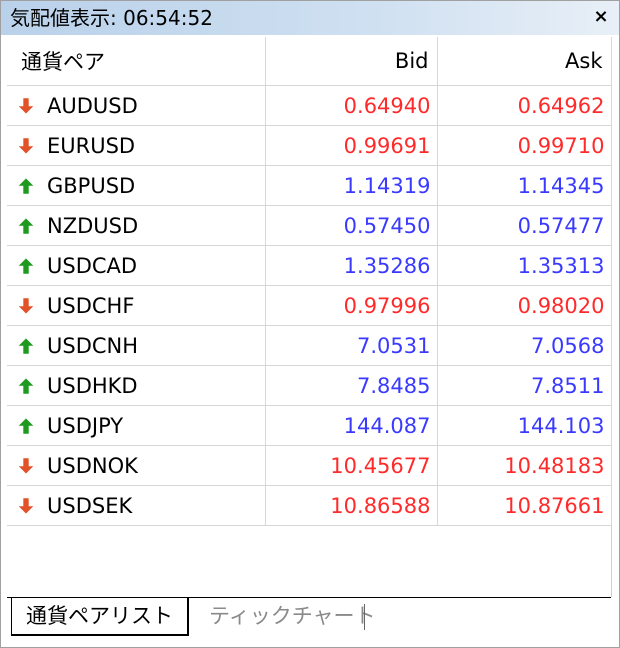  What do you see at coordinates (136, 425) in the screenshot?
I see `symbol-cell: USDJPY` at bounding box center [136, 425].